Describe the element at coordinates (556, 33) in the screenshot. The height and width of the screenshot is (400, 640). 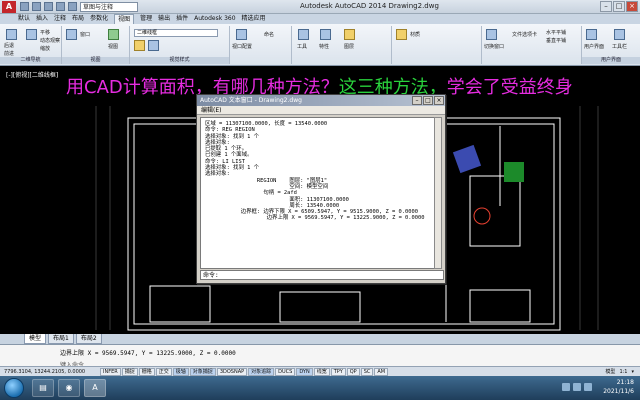
I see `tile-horizontal-label: 水平平铺` at that location.